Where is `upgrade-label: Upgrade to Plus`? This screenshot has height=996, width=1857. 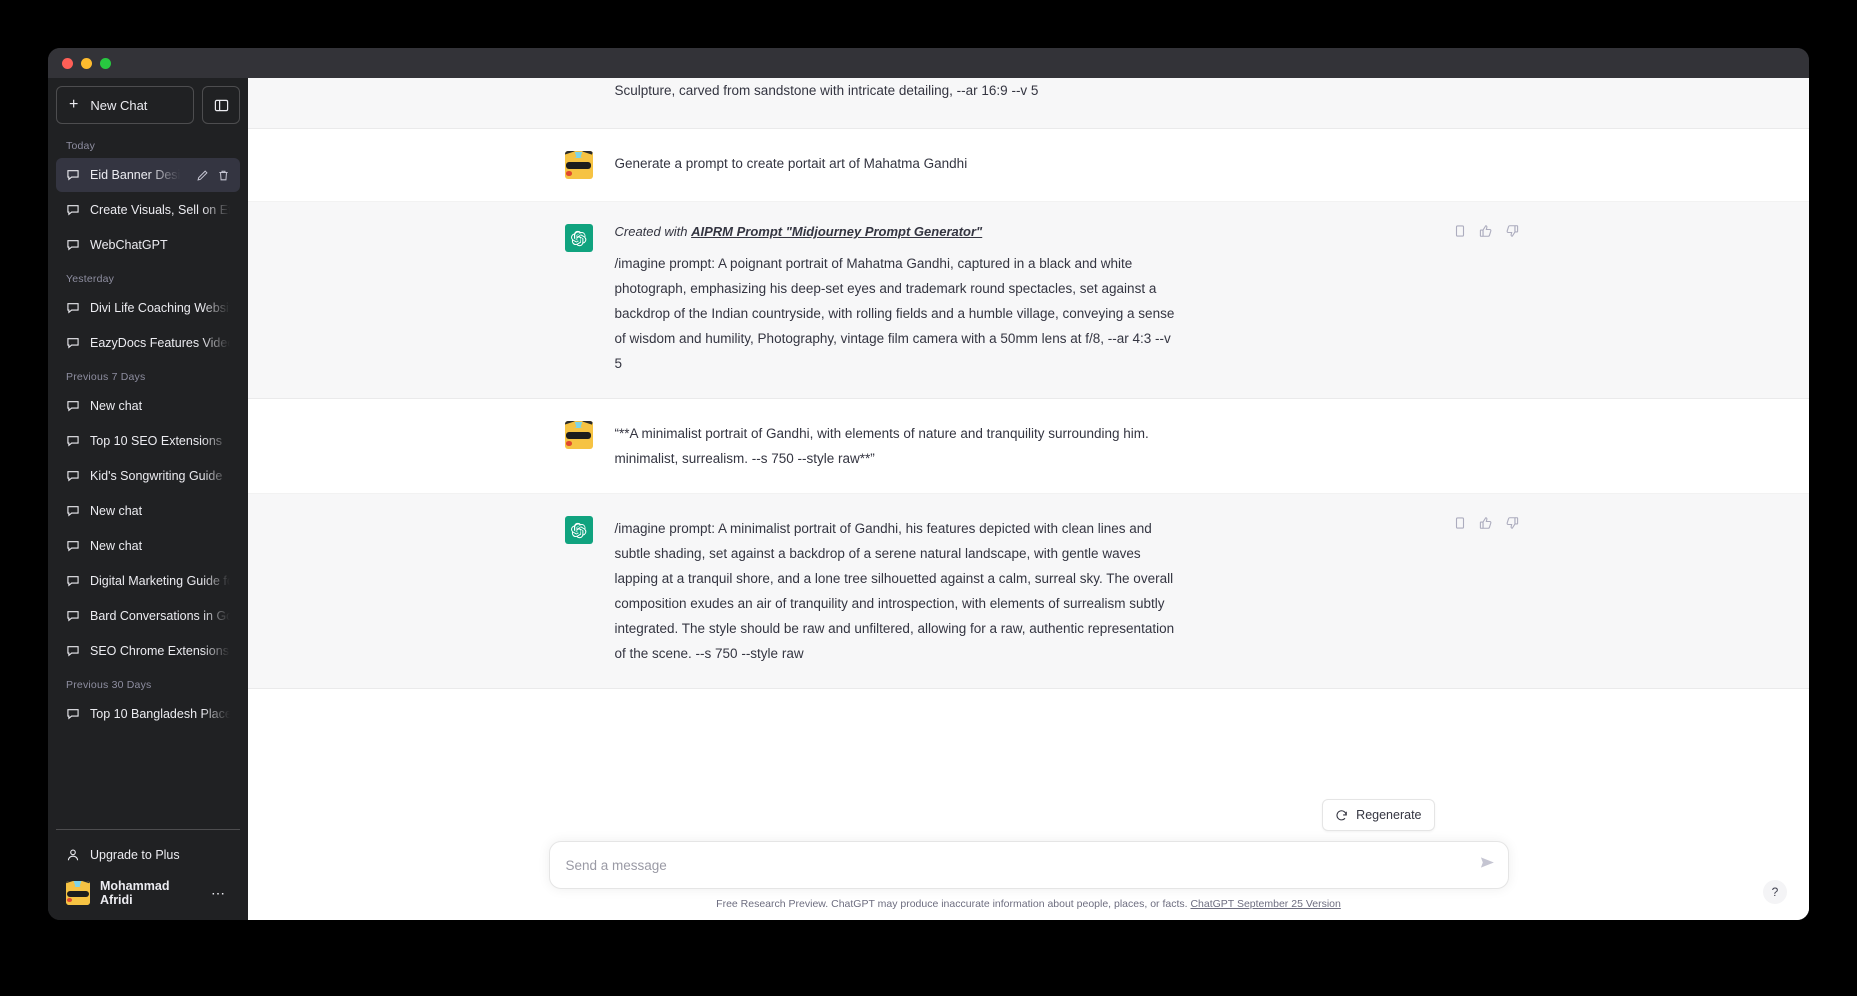
upgrade-label: Upgrade to Plus is located at coordinates (135, 855).